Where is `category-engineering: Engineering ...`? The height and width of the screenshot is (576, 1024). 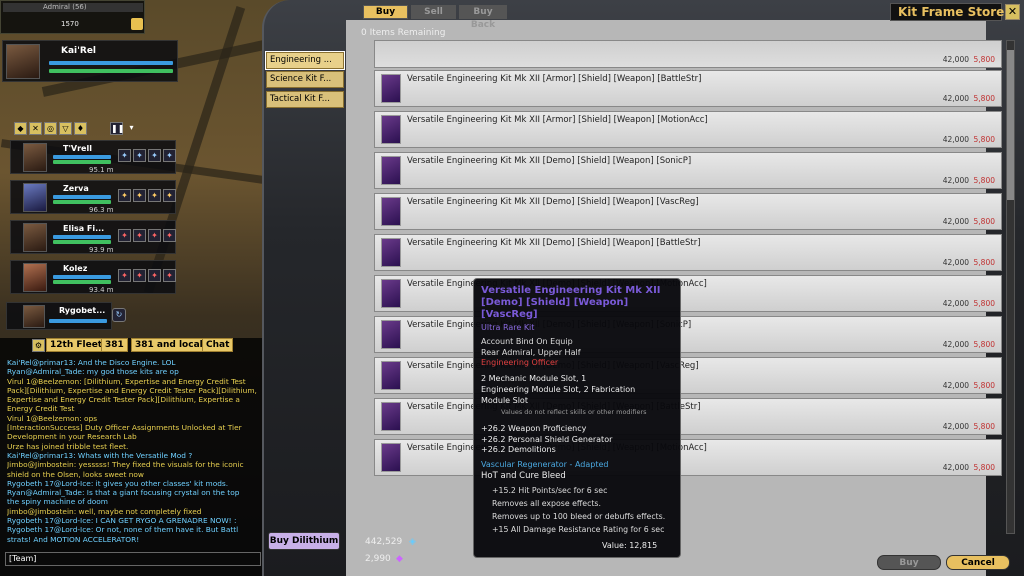 category-engineering: Engineering ... is located at coordinates (305, 60).